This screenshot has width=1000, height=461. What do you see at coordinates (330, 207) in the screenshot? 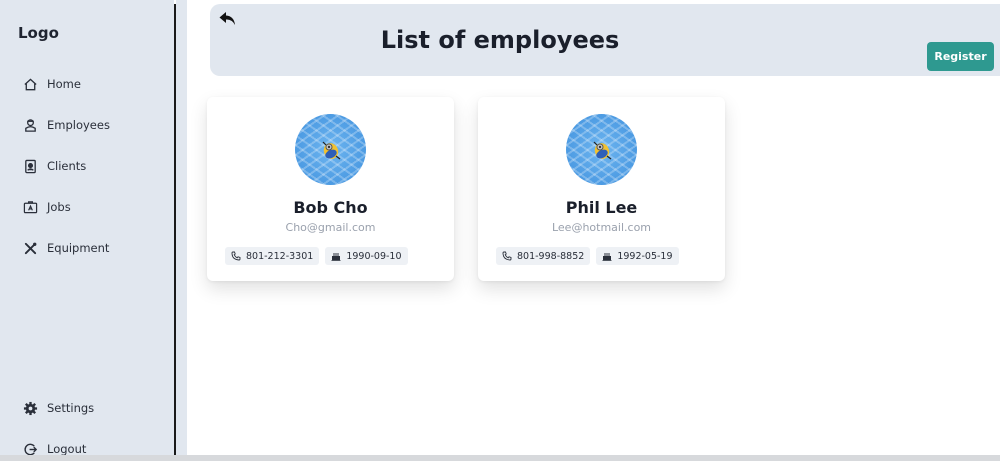
I see `employee-name: Bob Cho` at bounding box center [330, 207].